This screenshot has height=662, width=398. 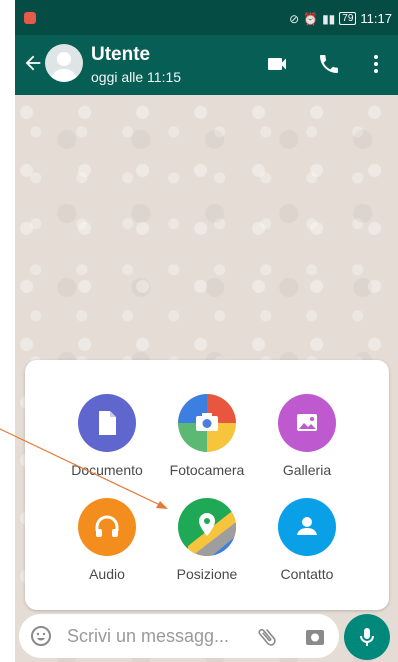 I want to click on attach-gallery-button: Galleria, so click(x=307, y=436).